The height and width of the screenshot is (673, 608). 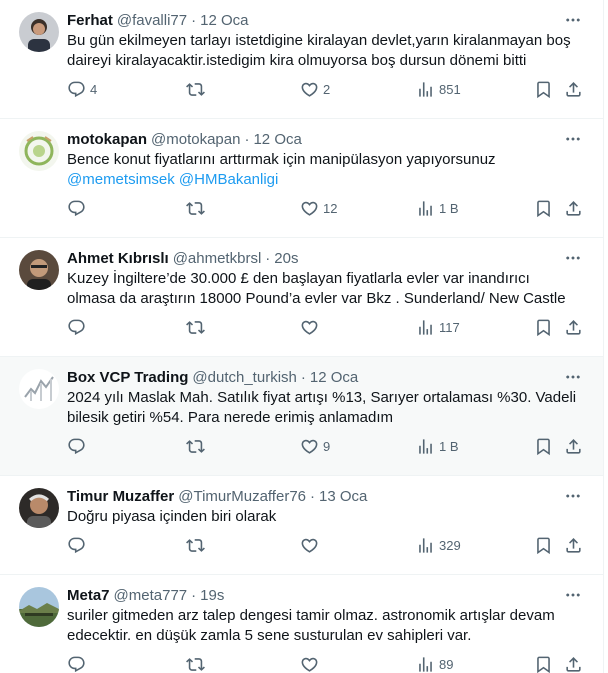 I want to click on views-button: 117, so click(x=438, y=327).